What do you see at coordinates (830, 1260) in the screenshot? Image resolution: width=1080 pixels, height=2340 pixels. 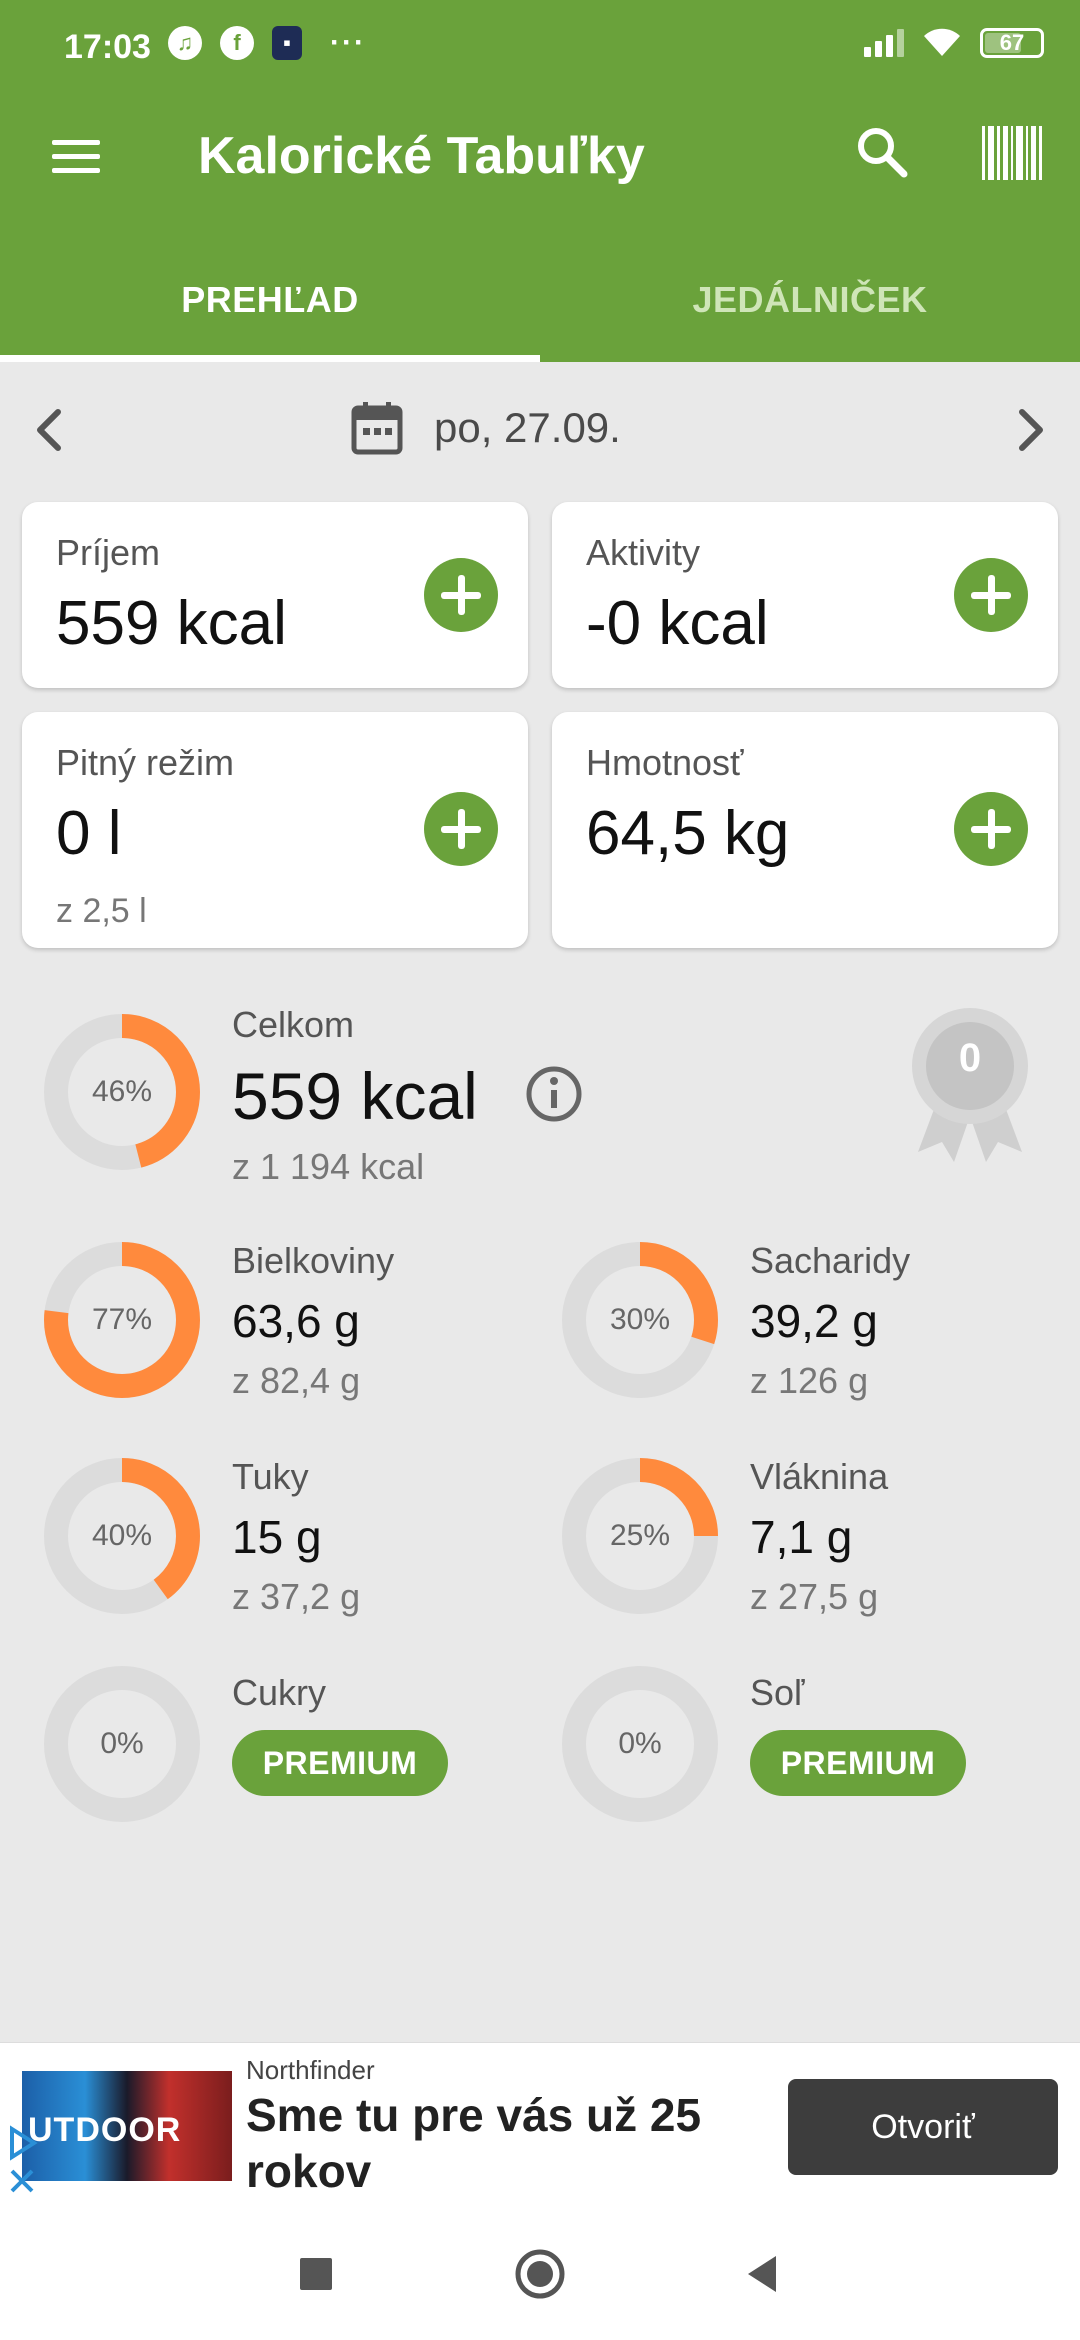 I see `carbs-label: Sacharidy` at bounding box center [830, 1260].